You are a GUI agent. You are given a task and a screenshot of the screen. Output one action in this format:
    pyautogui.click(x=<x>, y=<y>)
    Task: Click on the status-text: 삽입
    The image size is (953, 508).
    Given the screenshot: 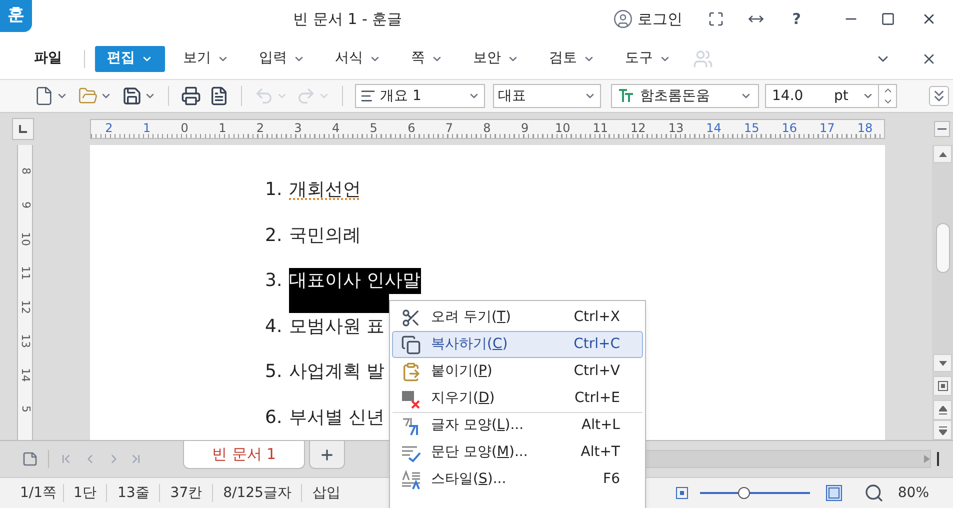 What is the action you would take?
    pyautogui.click(x=326, y=493)
    